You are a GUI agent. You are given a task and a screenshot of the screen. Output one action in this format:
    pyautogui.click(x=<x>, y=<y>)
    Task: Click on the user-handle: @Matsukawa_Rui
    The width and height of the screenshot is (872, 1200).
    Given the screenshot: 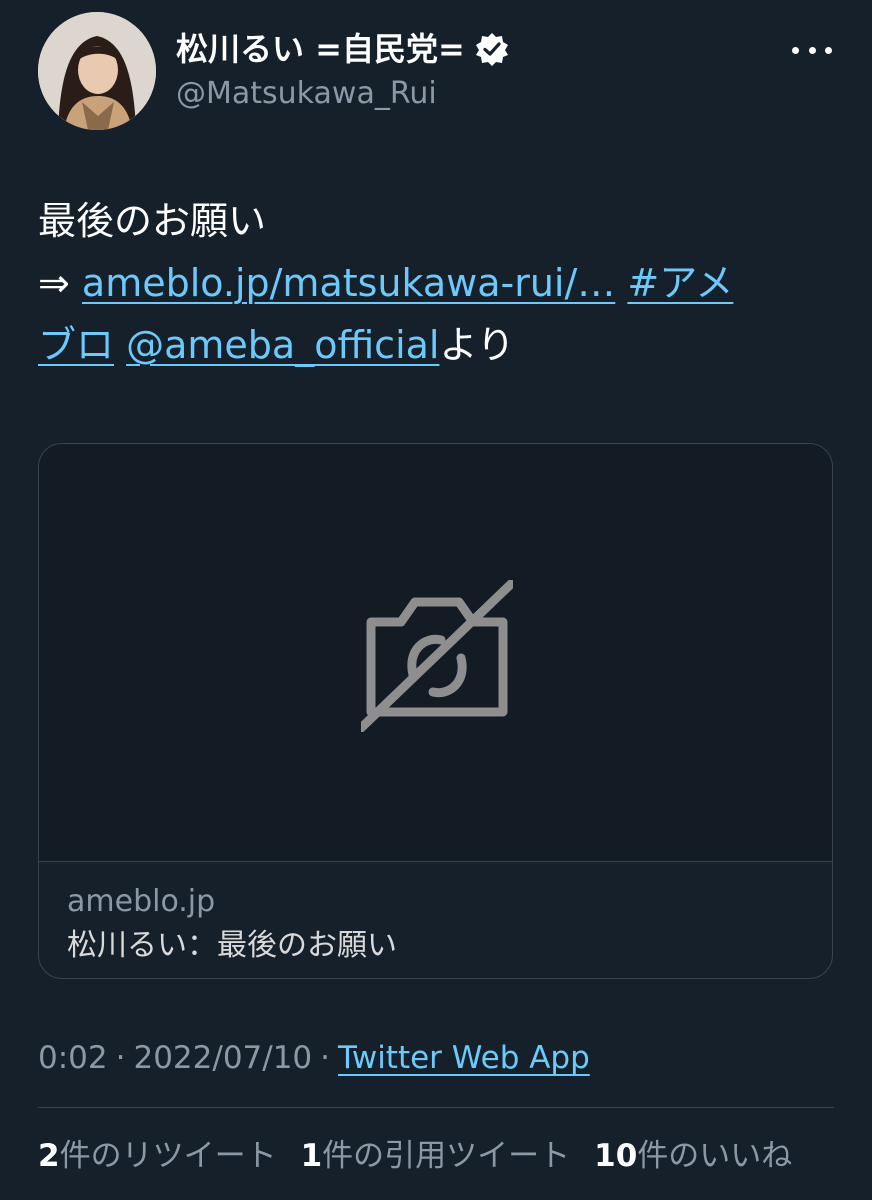 What is the action you would take?
    pyautogui.click(x=306, y=94)
    